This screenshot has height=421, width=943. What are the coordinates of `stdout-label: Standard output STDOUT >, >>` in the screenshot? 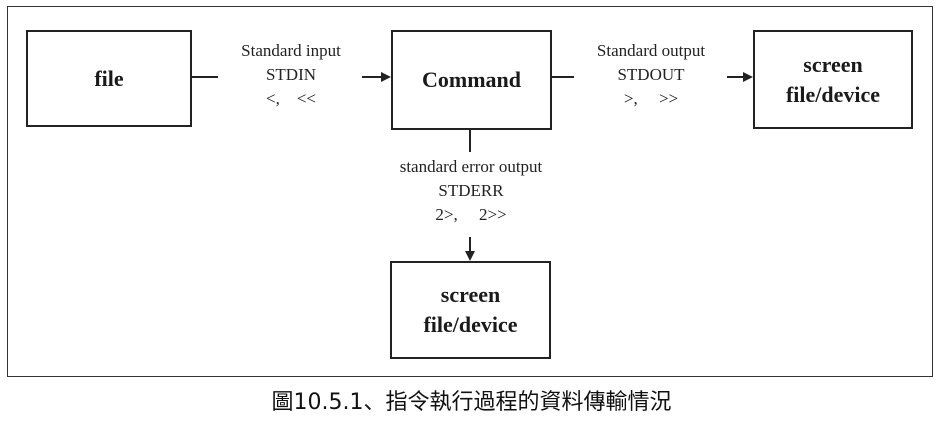 It's located at (651, 75).